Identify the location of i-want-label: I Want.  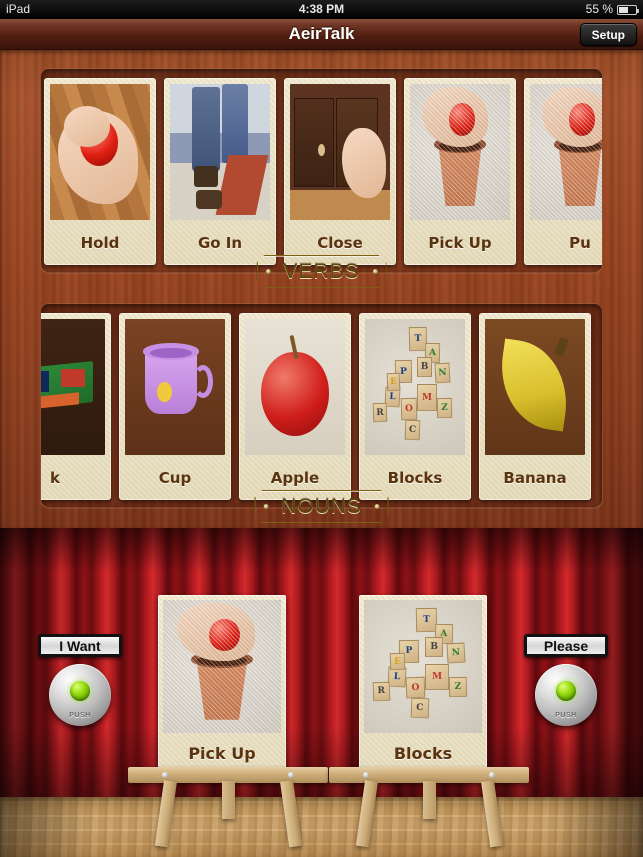
(80, 645).